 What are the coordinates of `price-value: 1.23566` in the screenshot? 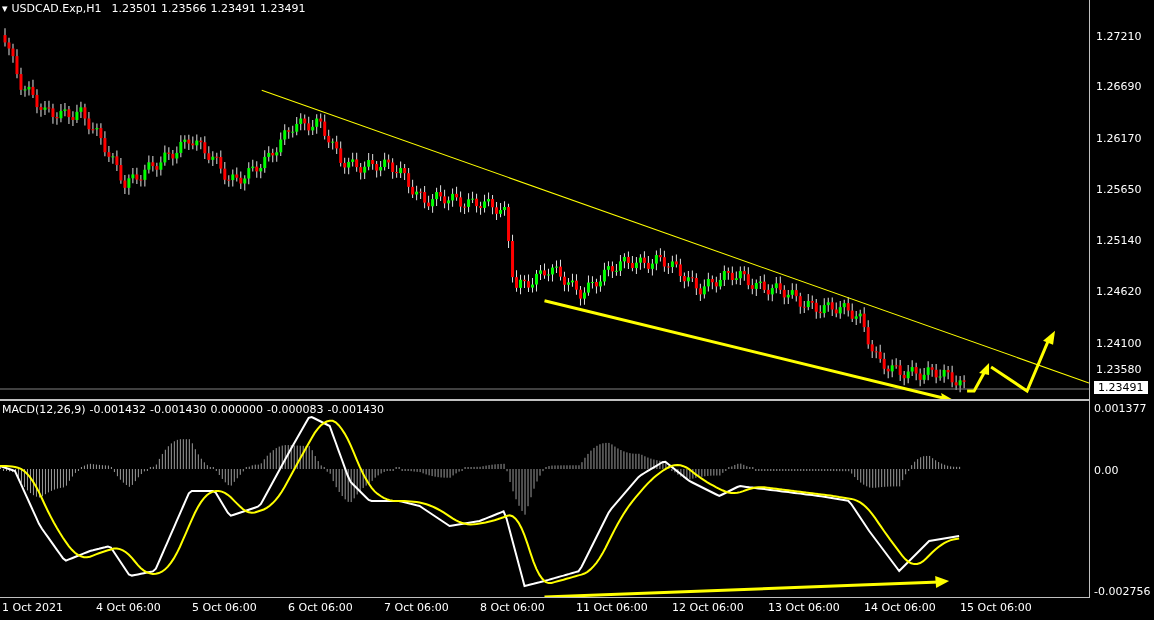 It's located at (183, 8).